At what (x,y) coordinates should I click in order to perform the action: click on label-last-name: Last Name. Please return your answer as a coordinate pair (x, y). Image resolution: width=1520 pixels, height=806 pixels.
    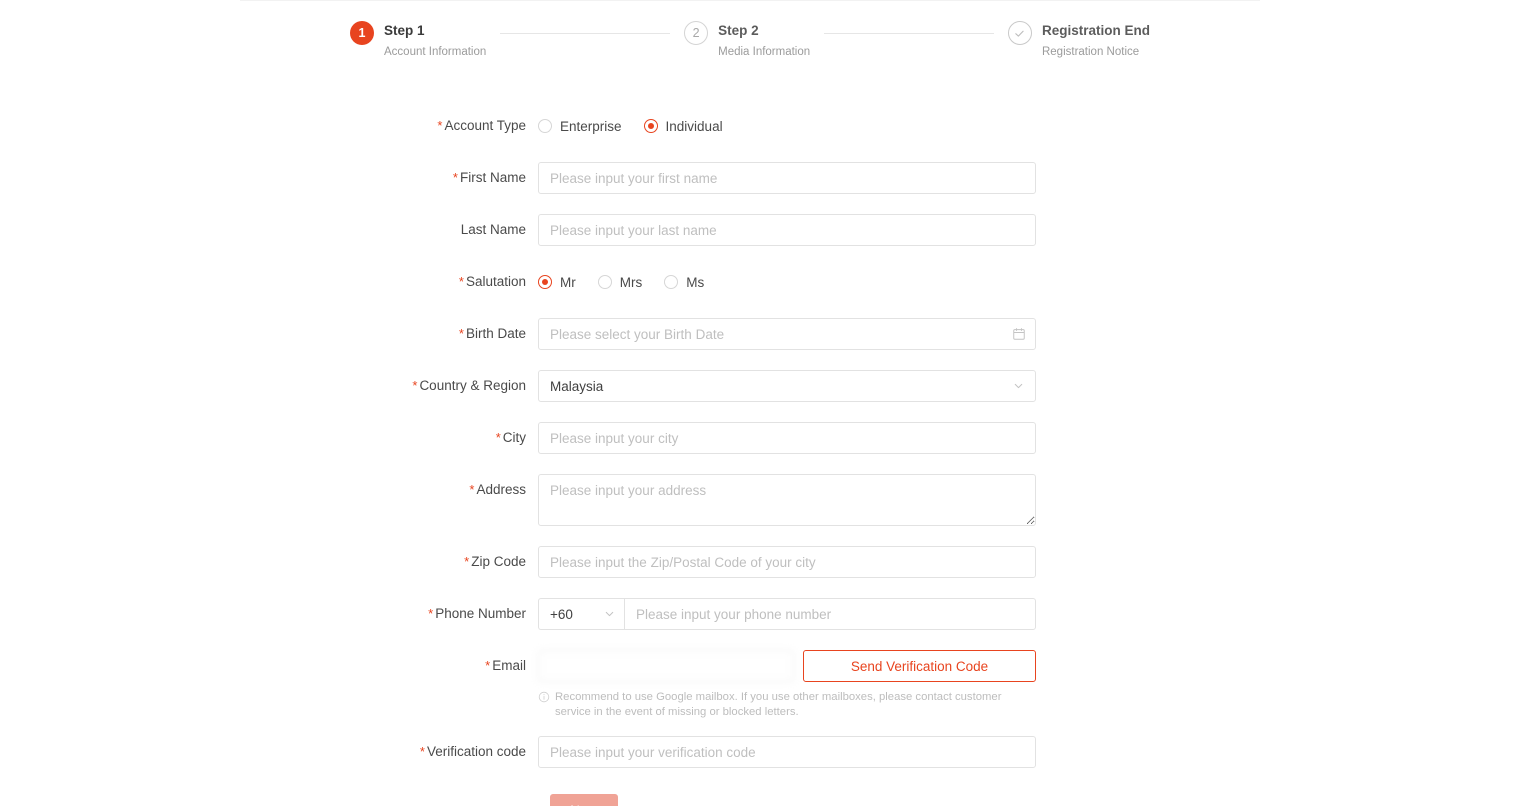
    Looking at the image, I should click on (269, 230).